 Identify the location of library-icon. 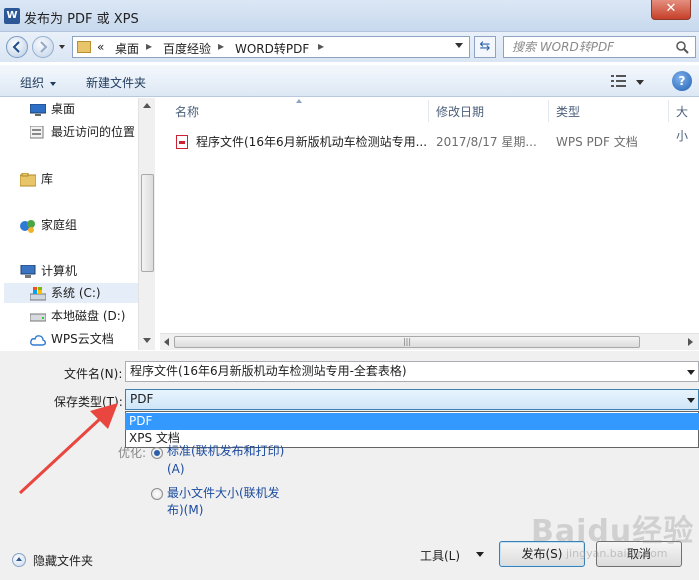
(28, 179).